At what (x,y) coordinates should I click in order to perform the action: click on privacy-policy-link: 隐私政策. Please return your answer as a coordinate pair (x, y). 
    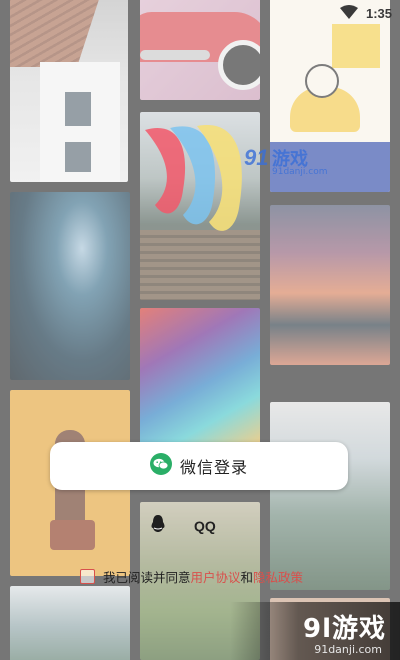
    Looking at the image, I should click on (278, 577).